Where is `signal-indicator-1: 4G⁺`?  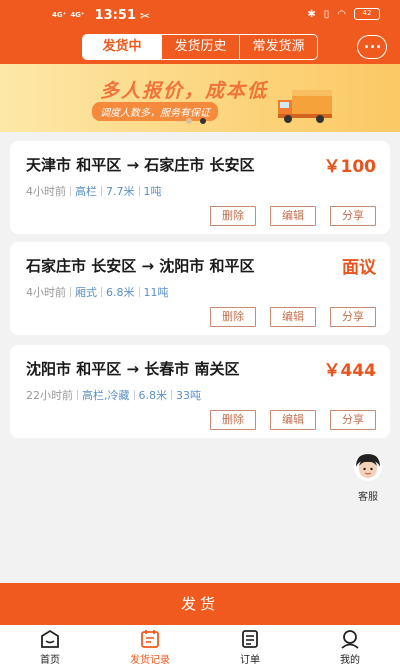 signal-indicator-1: 4G⁺ is located at coordinates (59, 15).